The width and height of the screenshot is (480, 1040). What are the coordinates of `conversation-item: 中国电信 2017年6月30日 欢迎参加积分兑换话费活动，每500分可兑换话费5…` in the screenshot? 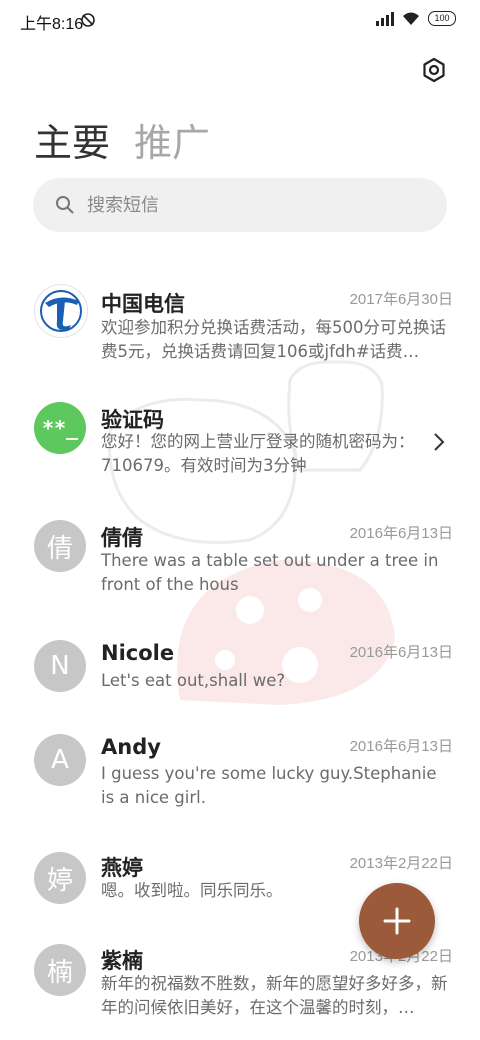 It's located at (240, 332).